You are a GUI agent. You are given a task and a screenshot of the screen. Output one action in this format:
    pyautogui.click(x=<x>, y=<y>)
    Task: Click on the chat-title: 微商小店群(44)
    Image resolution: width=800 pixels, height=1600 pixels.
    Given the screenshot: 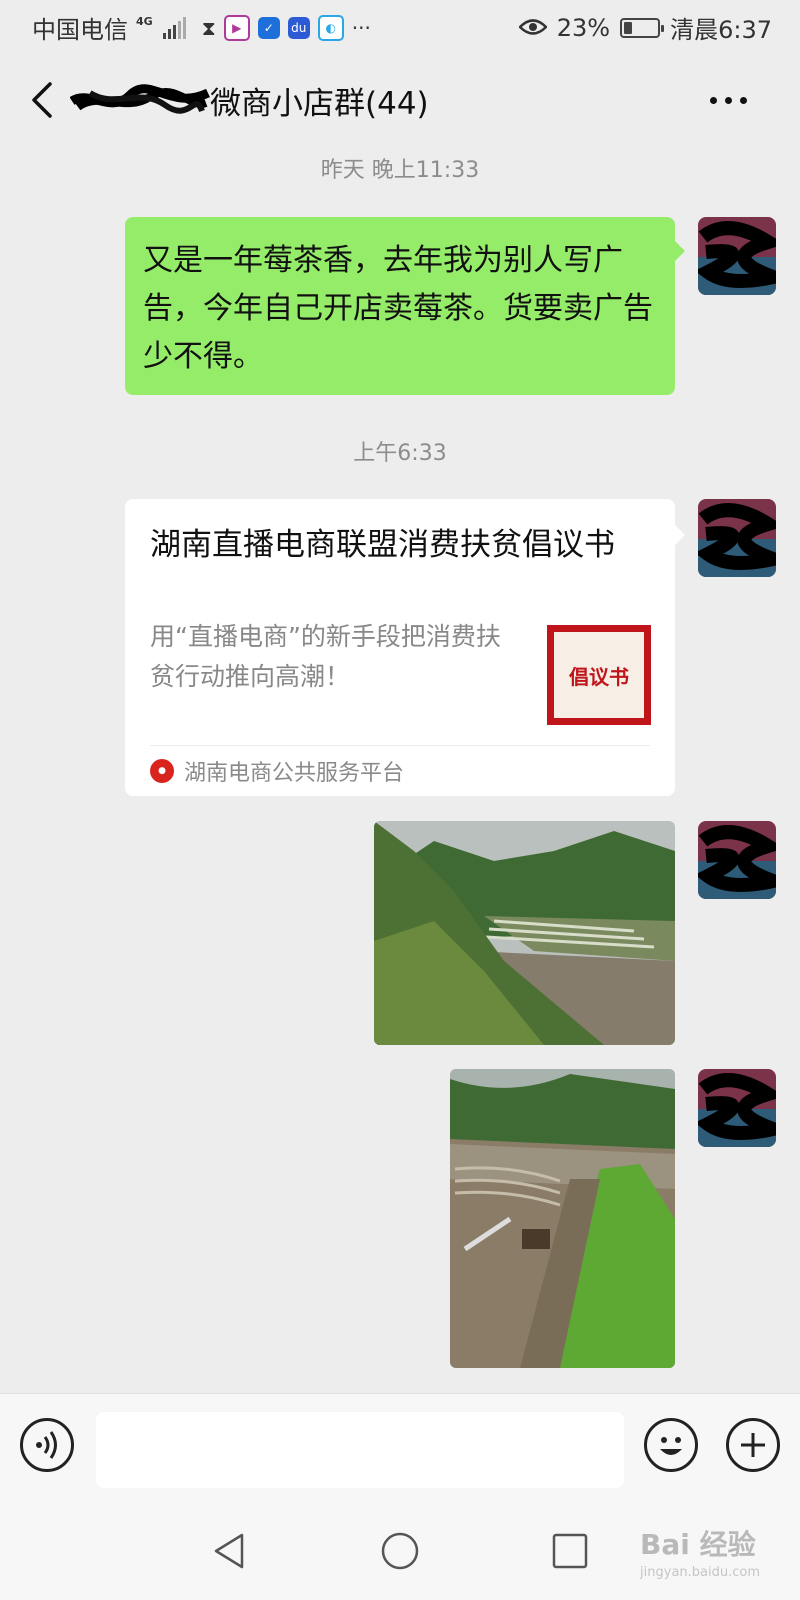 What is the action you would take?
    pyautogui.click(x=249, y=100)
    